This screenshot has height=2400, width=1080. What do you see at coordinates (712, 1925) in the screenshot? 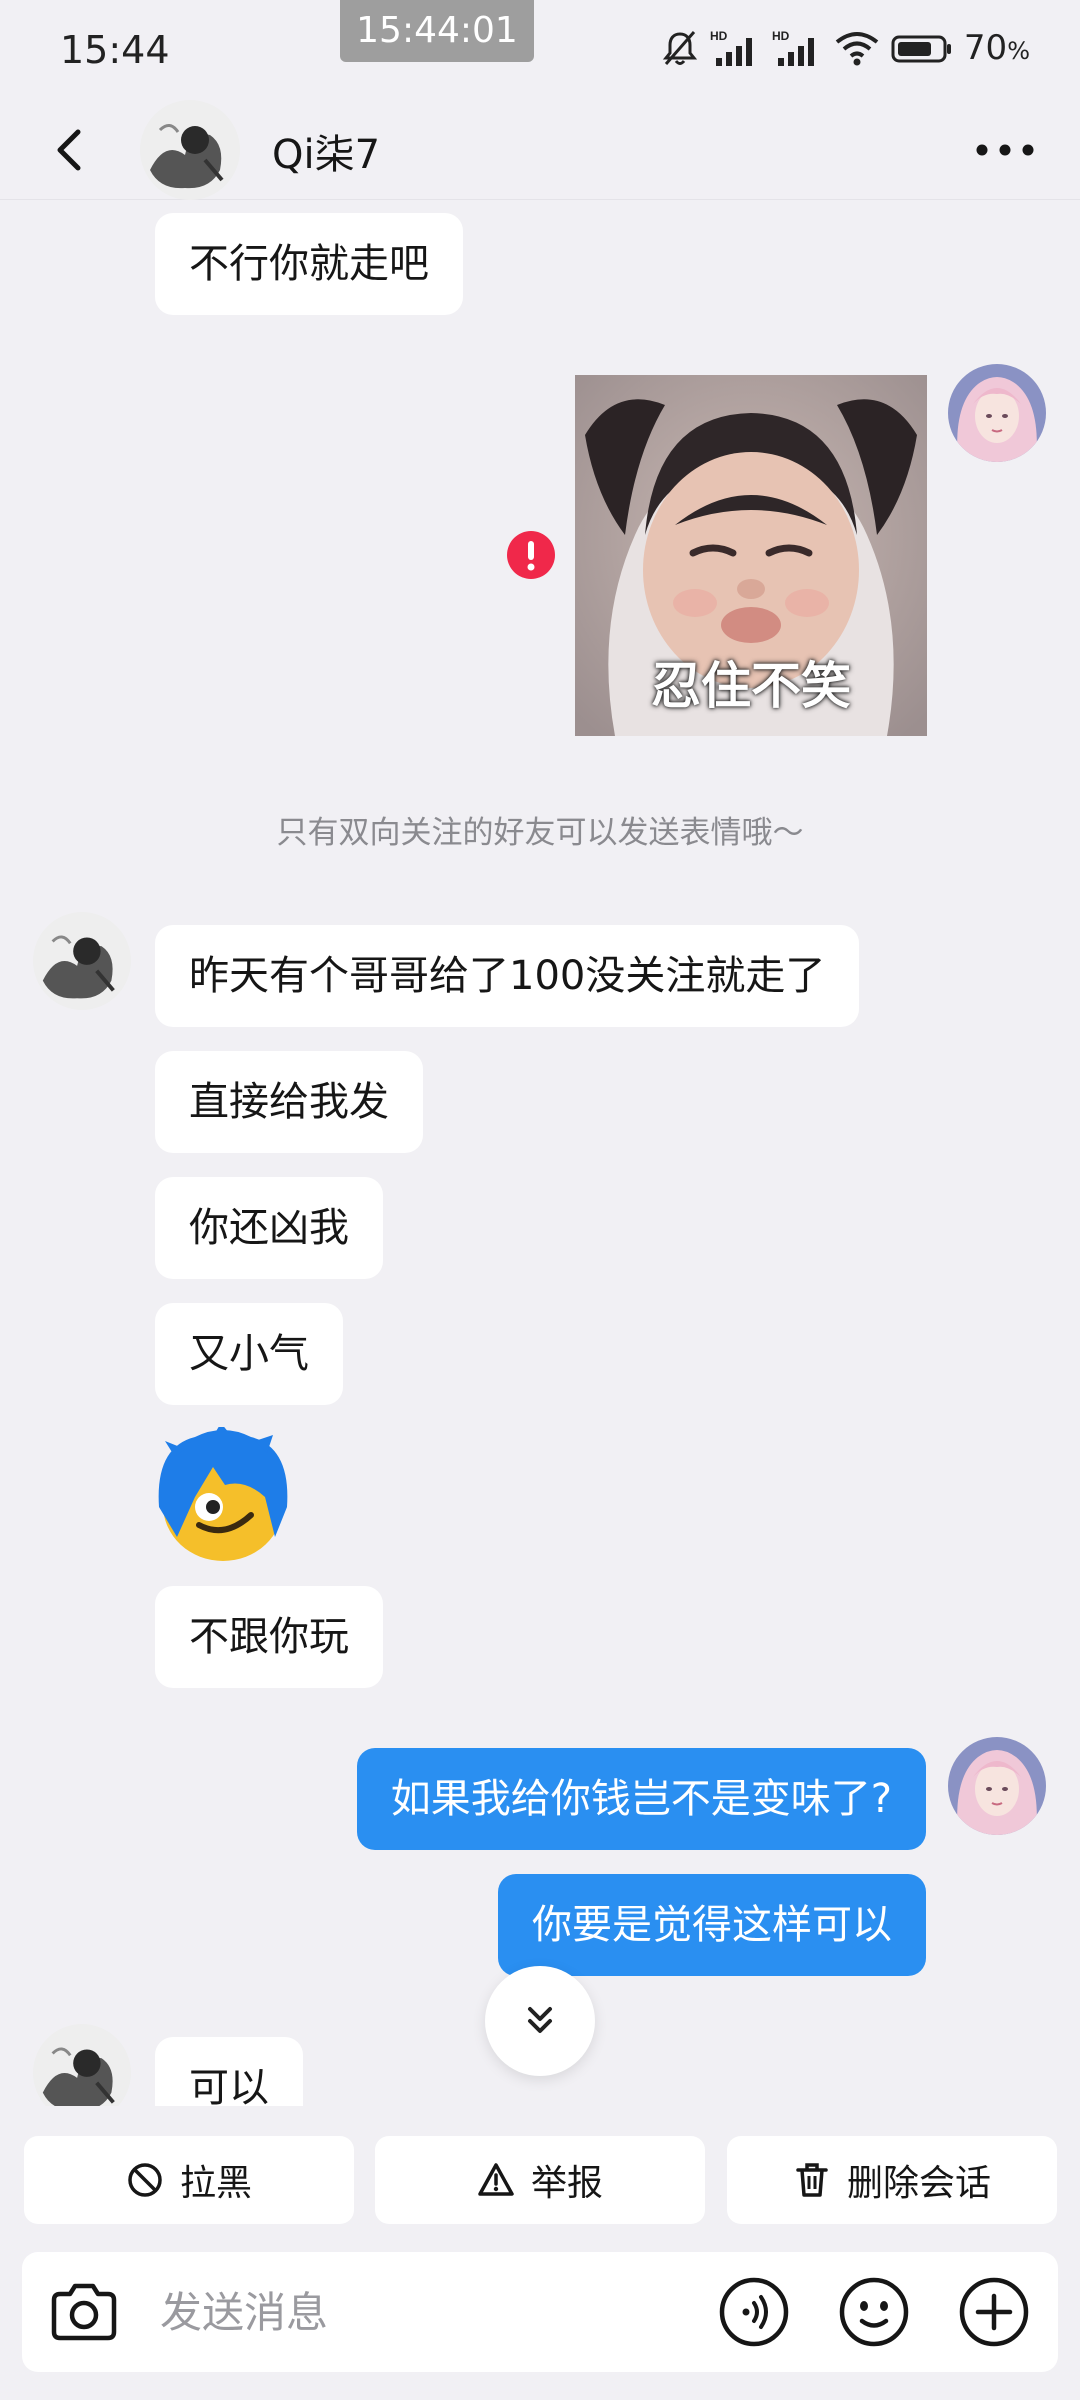
I see `message-bubble-outgoing: 你要是觉得这样可以` at bounding box center [712, 1925].